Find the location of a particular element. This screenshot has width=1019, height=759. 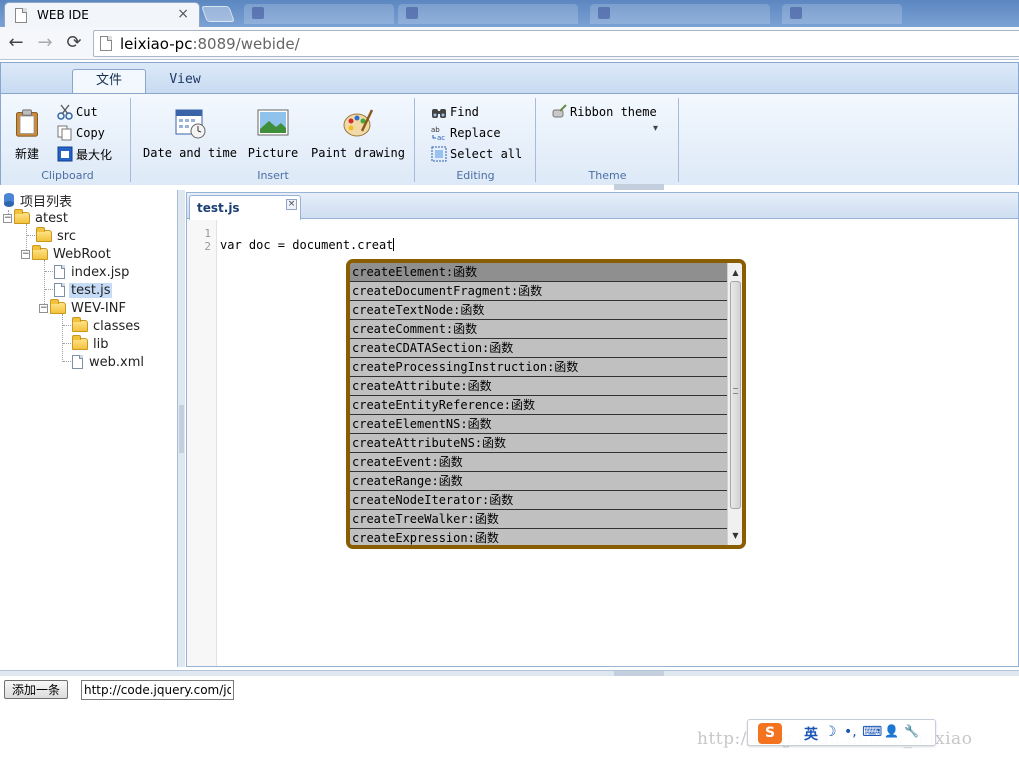

ribbon-theme-dropdown: Ribbon theme is located at coordinates (604, 112).